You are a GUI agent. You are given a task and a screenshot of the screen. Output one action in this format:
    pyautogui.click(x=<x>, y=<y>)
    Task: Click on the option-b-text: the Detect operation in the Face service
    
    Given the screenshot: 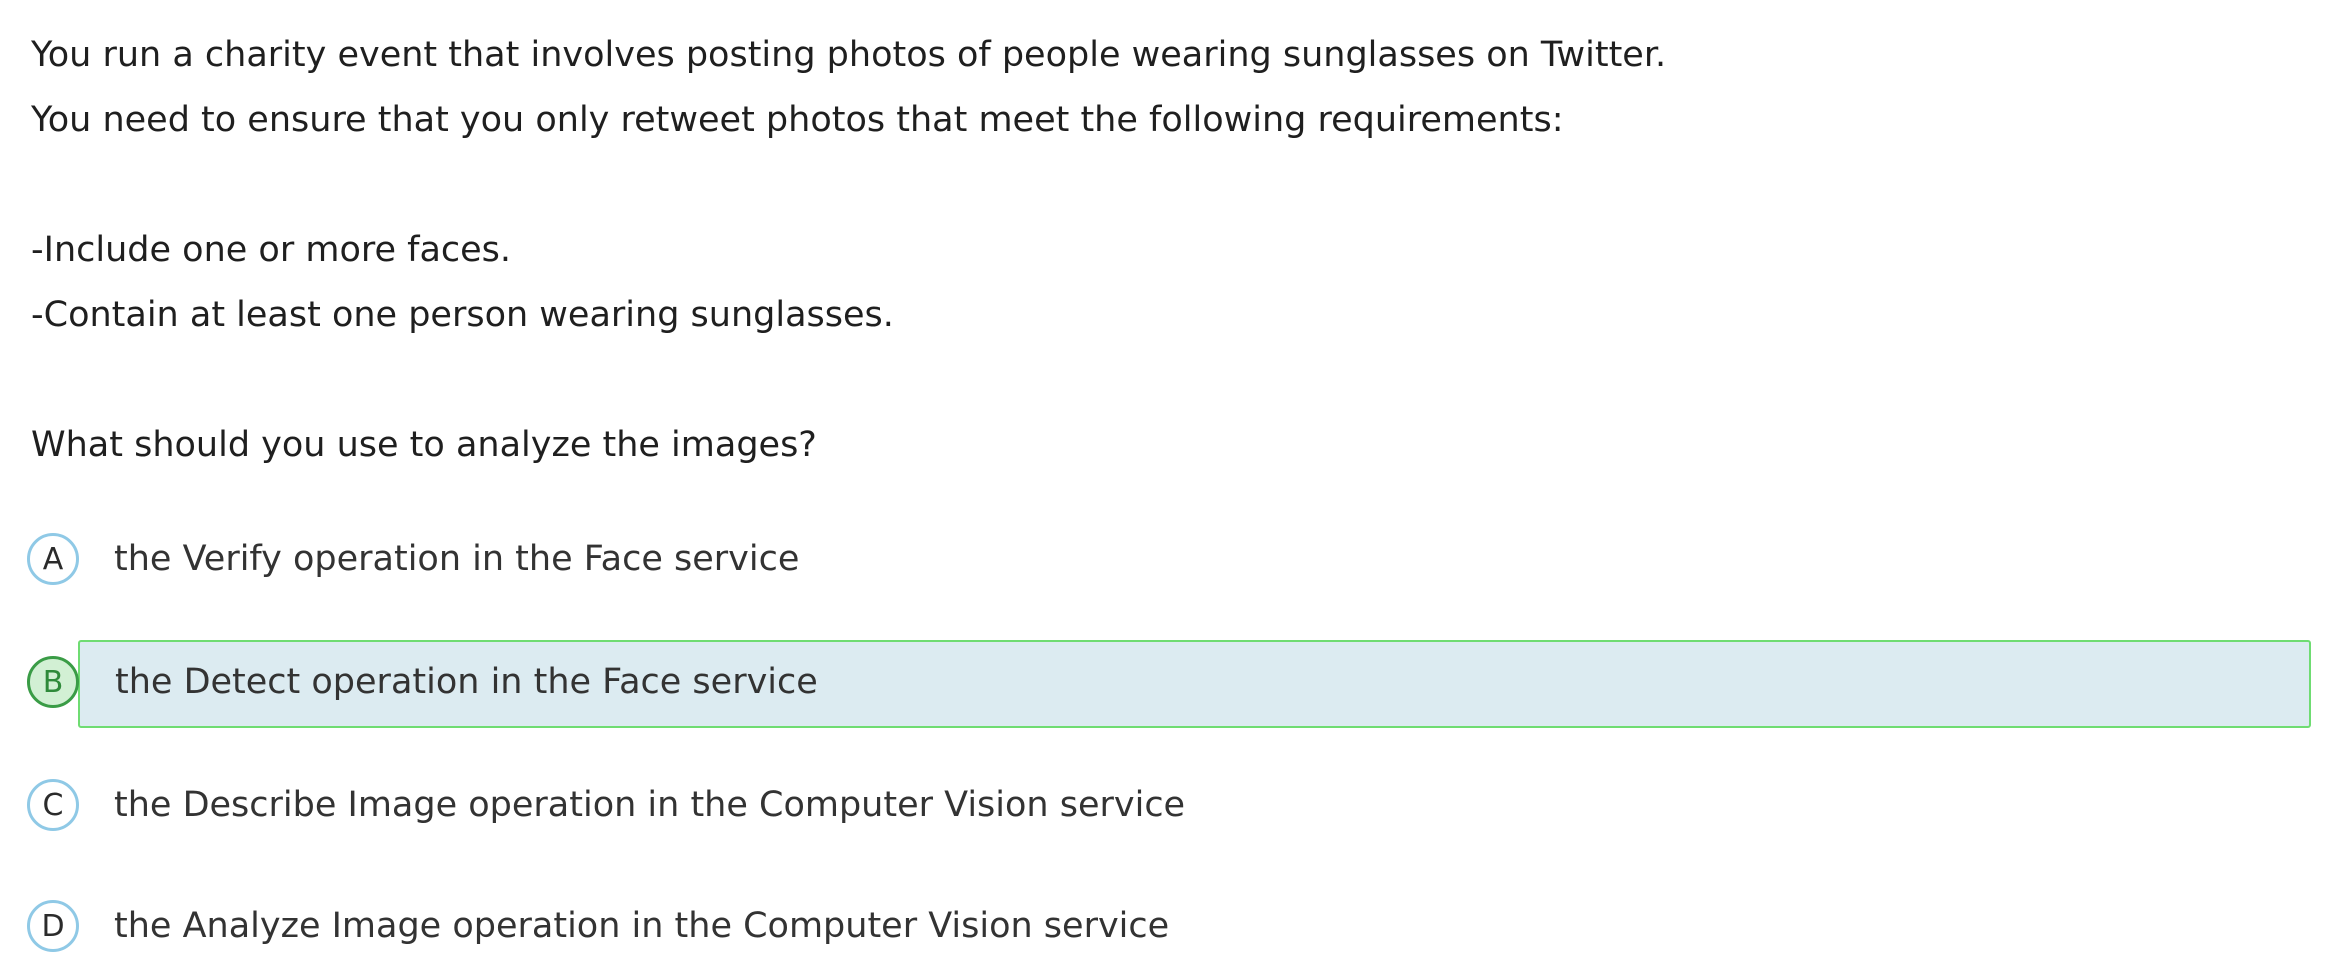 What is the action you would take?
    pyautogui.click(x=466, y=682)
    